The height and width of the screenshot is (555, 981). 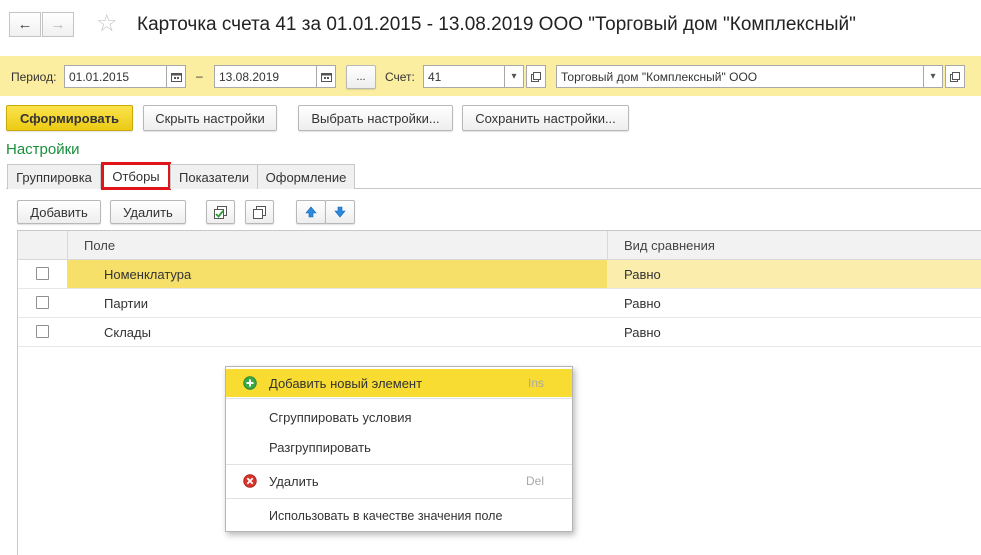 I want to click on table-row: Номенклатура Равно, so click(x=499, y=274).